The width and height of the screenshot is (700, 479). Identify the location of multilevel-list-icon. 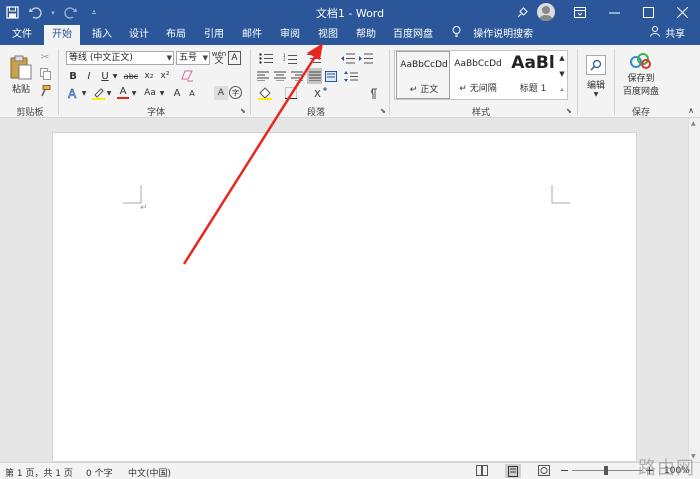
(314, 58).